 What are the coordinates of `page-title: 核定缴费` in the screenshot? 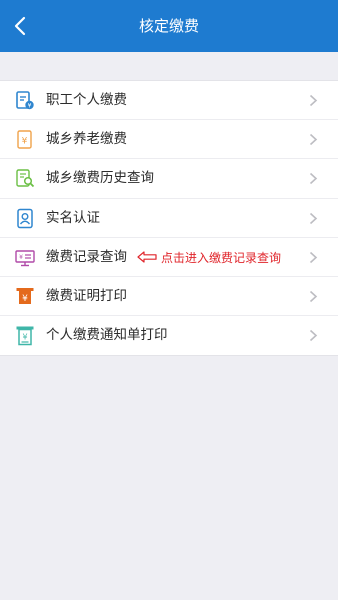 It's located at (168, 26).